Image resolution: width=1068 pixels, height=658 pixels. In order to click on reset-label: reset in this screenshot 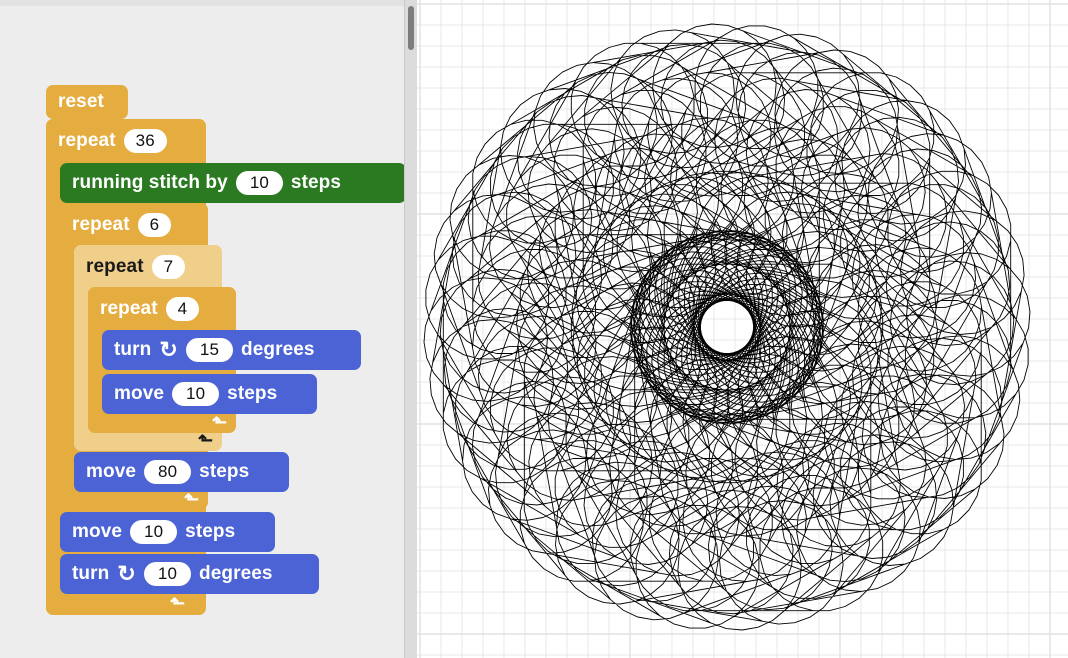, I will do `click(81, 101)`.